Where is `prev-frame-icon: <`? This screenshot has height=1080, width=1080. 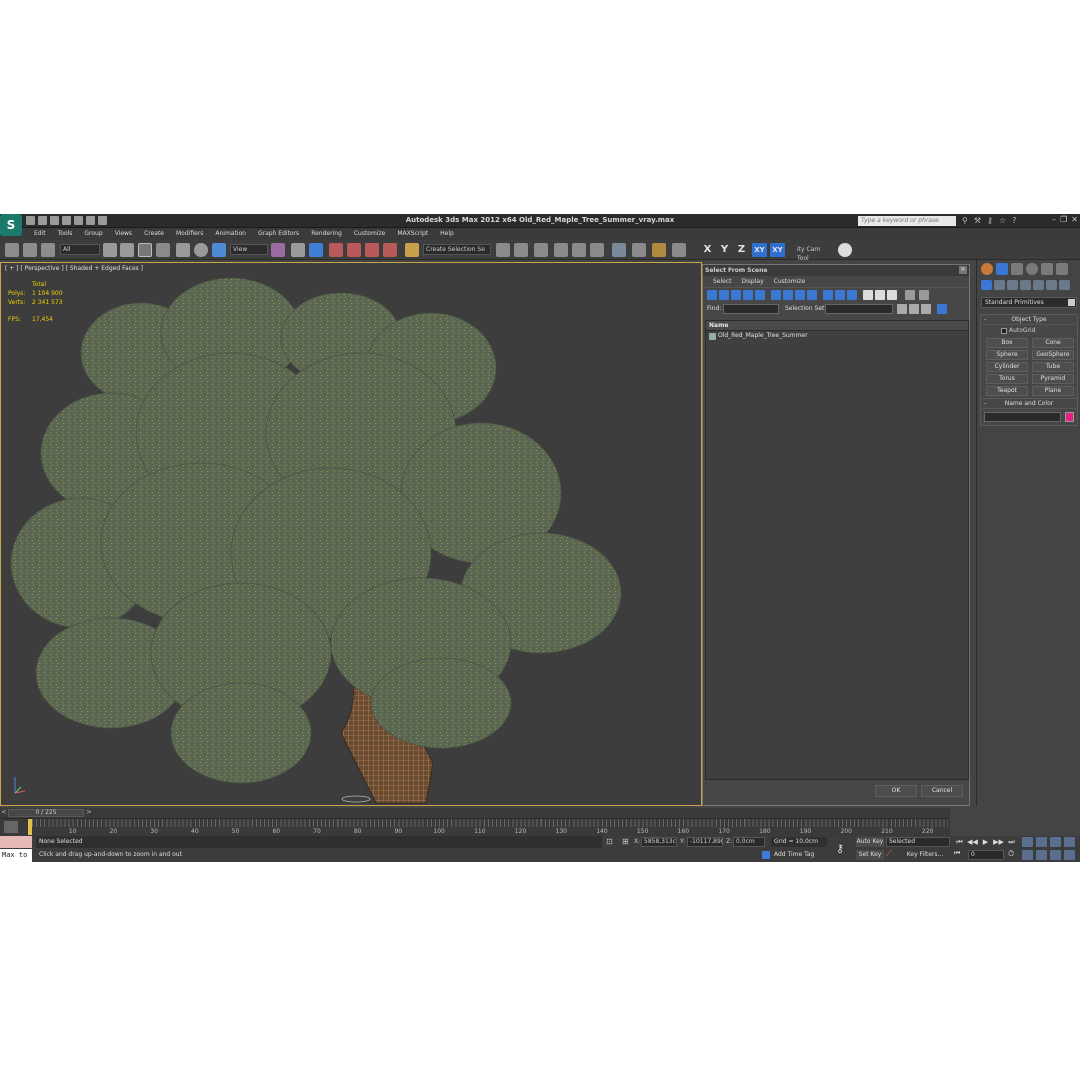 prev-frame-icon: < is located at coordinates (4, 812).